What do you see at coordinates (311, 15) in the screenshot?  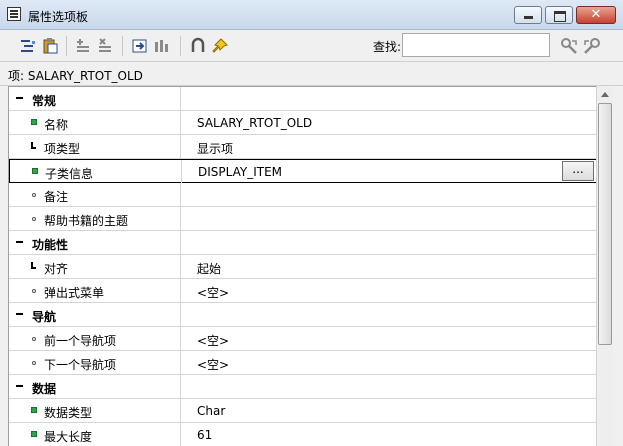 I see `title-bar: 属性选项板 ✕` at bounding box center [311, 15].